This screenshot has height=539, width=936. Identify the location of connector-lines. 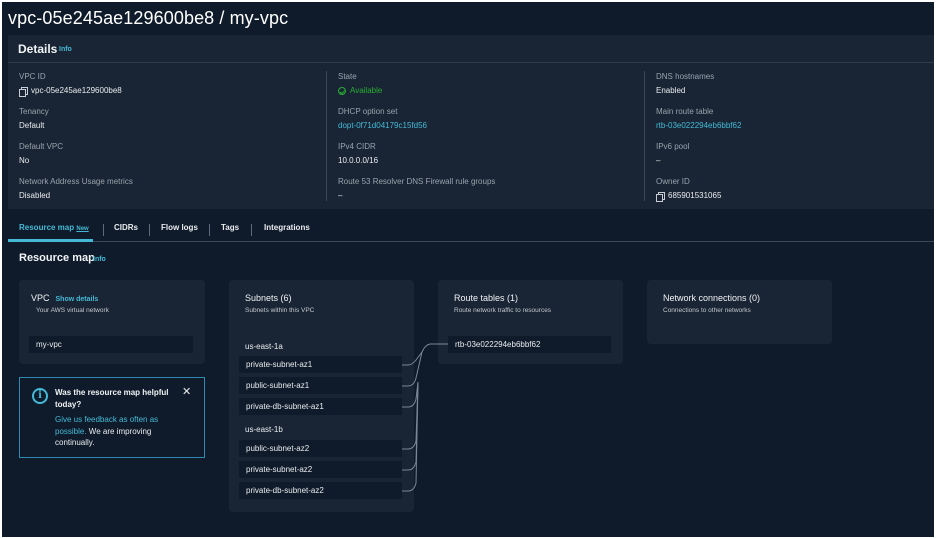
(425, 417).